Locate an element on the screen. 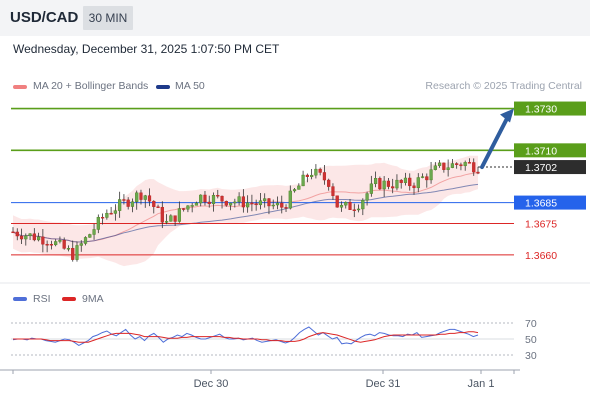 The height and width of the screenshot is (400, 590). time-axis-label: Dec 31 is located at coordinates (383, 384).